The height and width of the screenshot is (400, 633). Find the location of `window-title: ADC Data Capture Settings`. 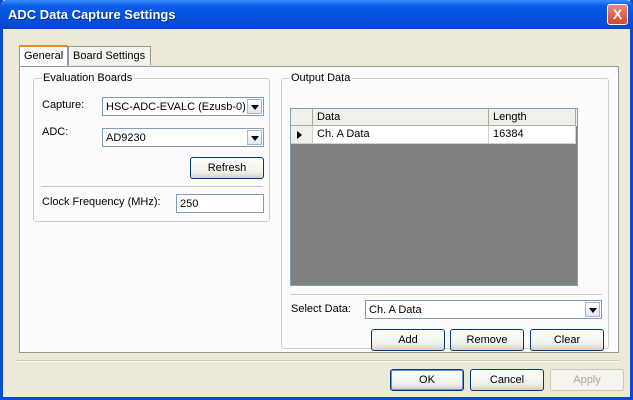

window-title: ADC Data Capture Settings is located at coordinates (92, 14).